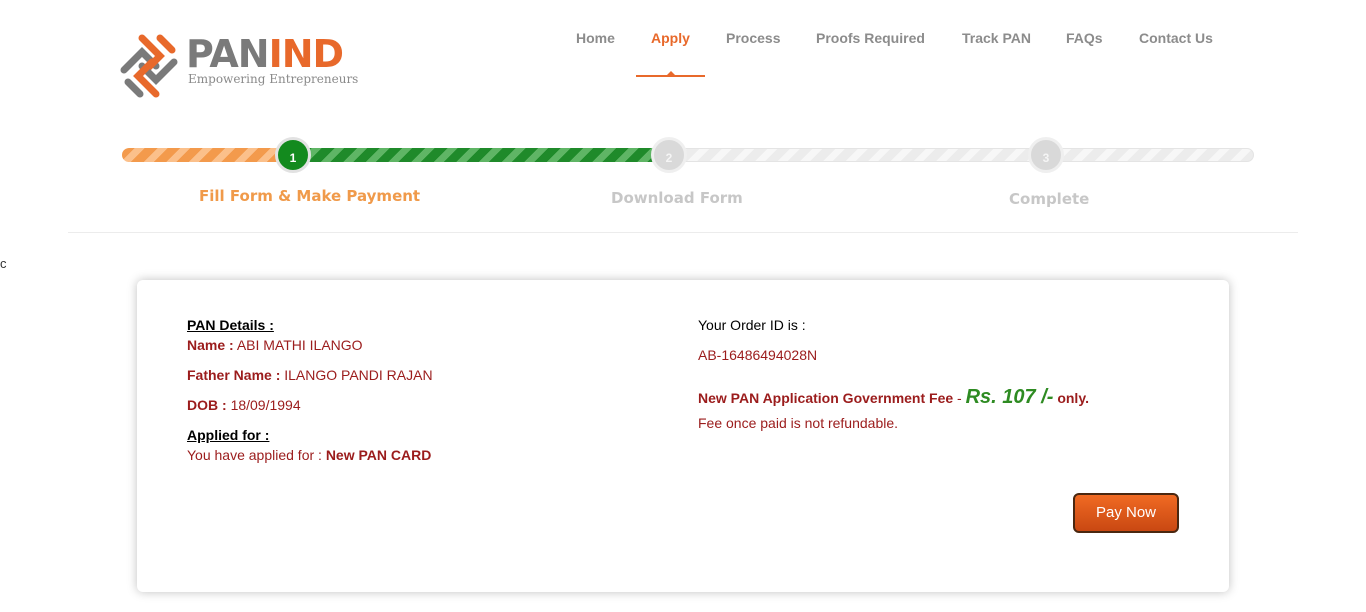 The height and width of the screenshot is (612, 1366). I want to click on father-name-label: Father Name :, so click(234, 375).